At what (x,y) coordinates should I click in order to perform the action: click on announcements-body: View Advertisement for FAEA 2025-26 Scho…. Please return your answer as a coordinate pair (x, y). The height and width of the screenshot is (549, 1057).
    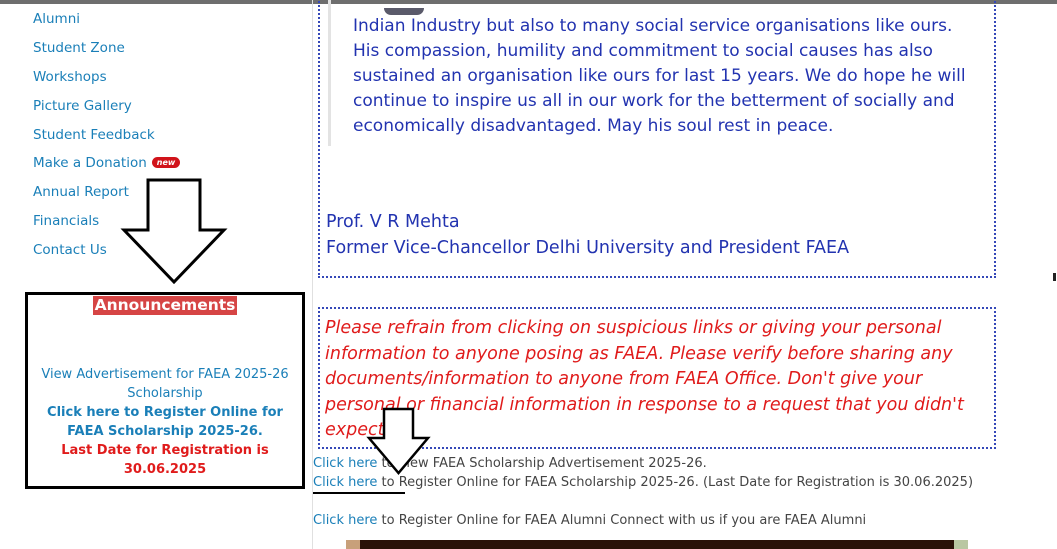
    Looking at the image, I should click on (165, 422).